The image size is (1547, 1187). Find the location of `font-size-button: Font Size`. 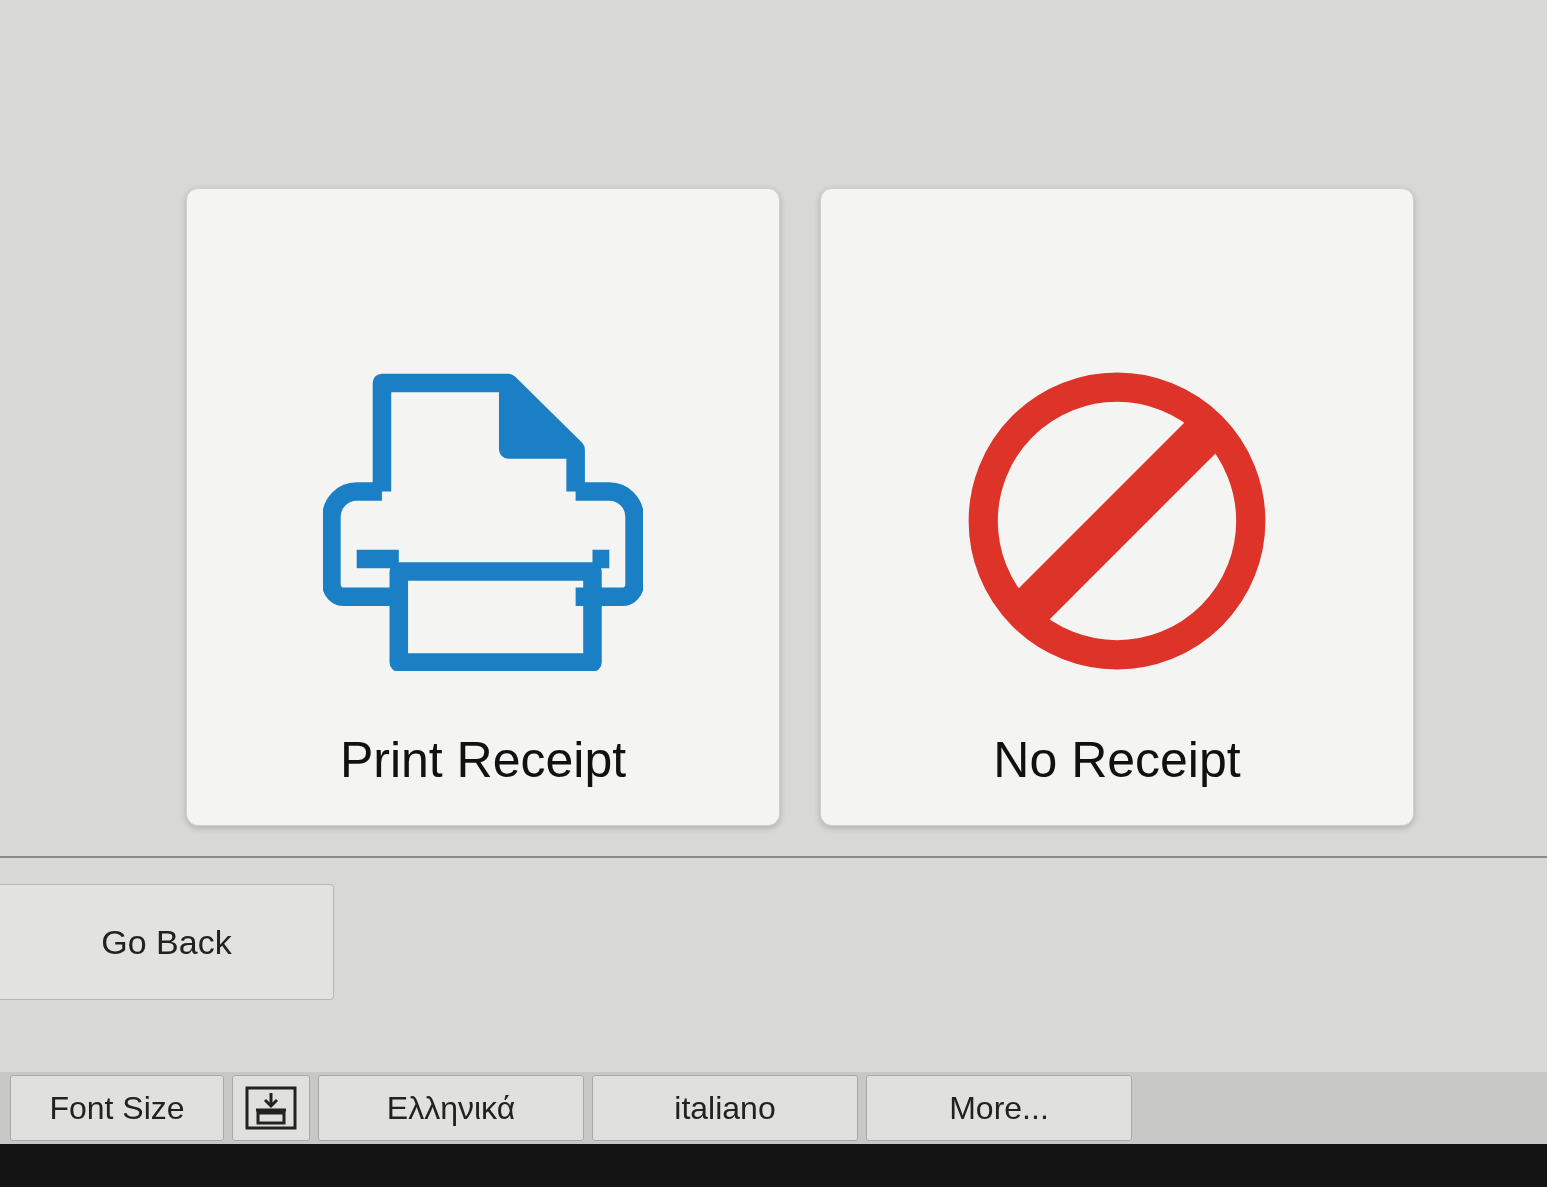

font-size-button: Font Size is located at coordinates (117, 1108).